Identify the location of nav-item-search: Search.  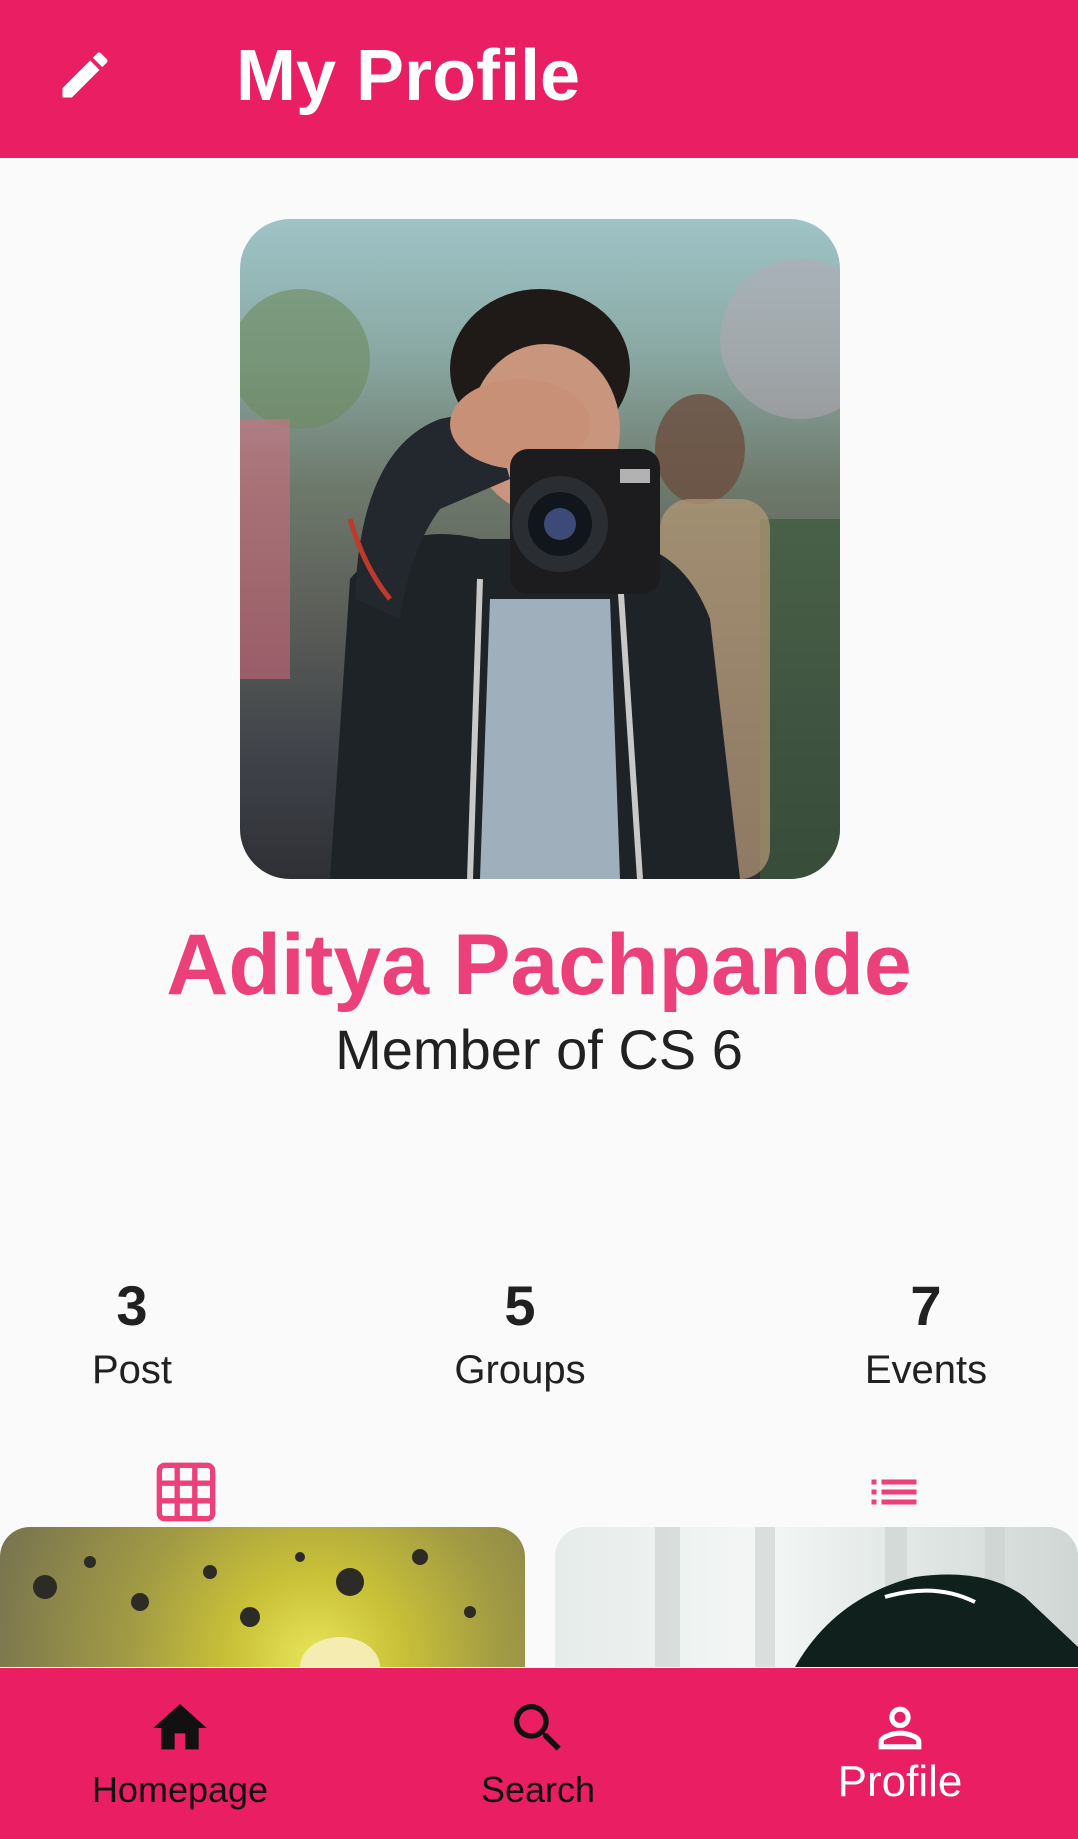
(538, 1753).